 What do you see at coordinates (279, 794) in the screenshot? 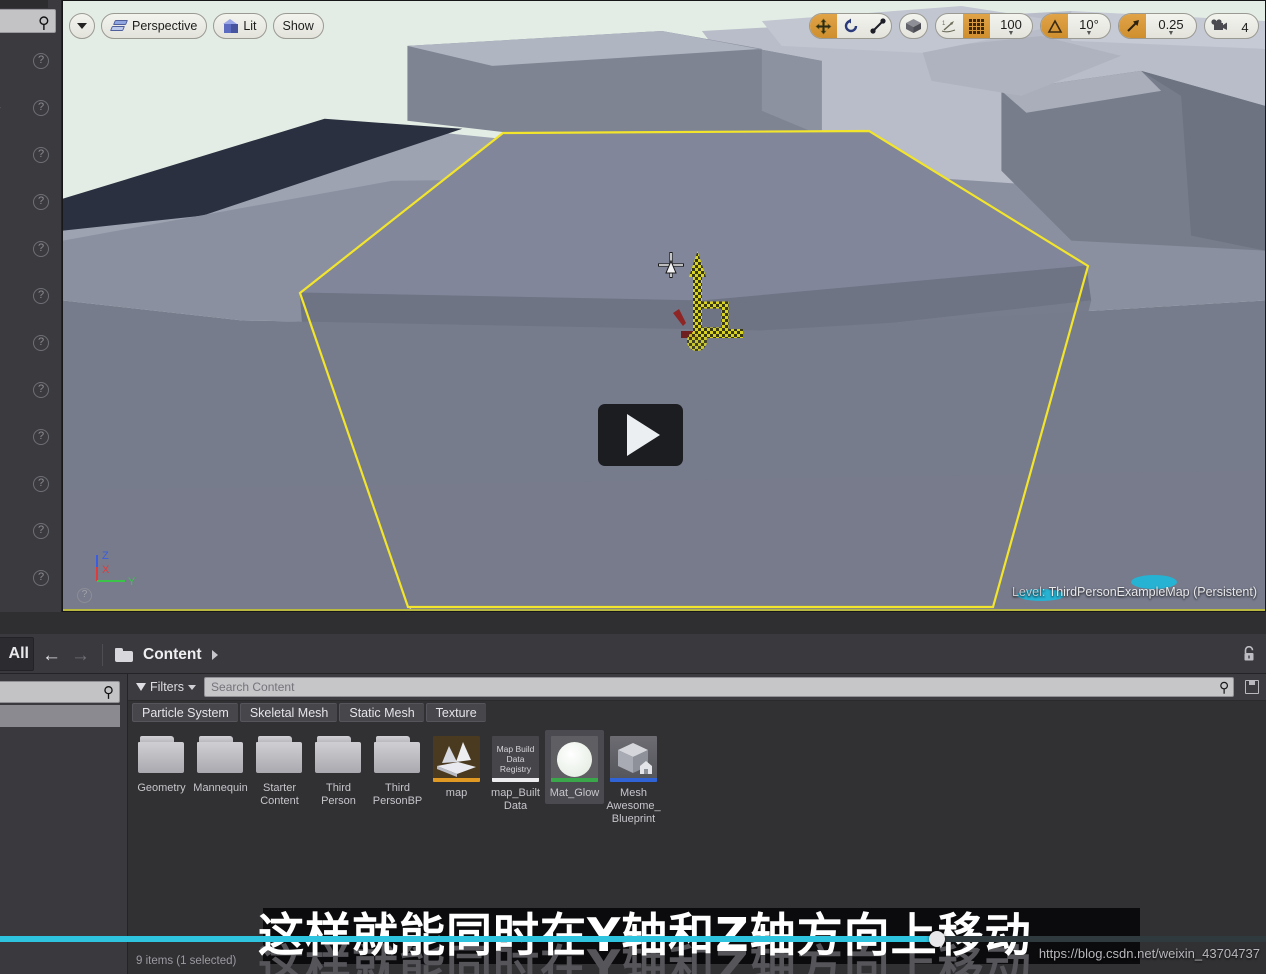
I see `asset-label: Starter Content` at bounding box center [279, 794].